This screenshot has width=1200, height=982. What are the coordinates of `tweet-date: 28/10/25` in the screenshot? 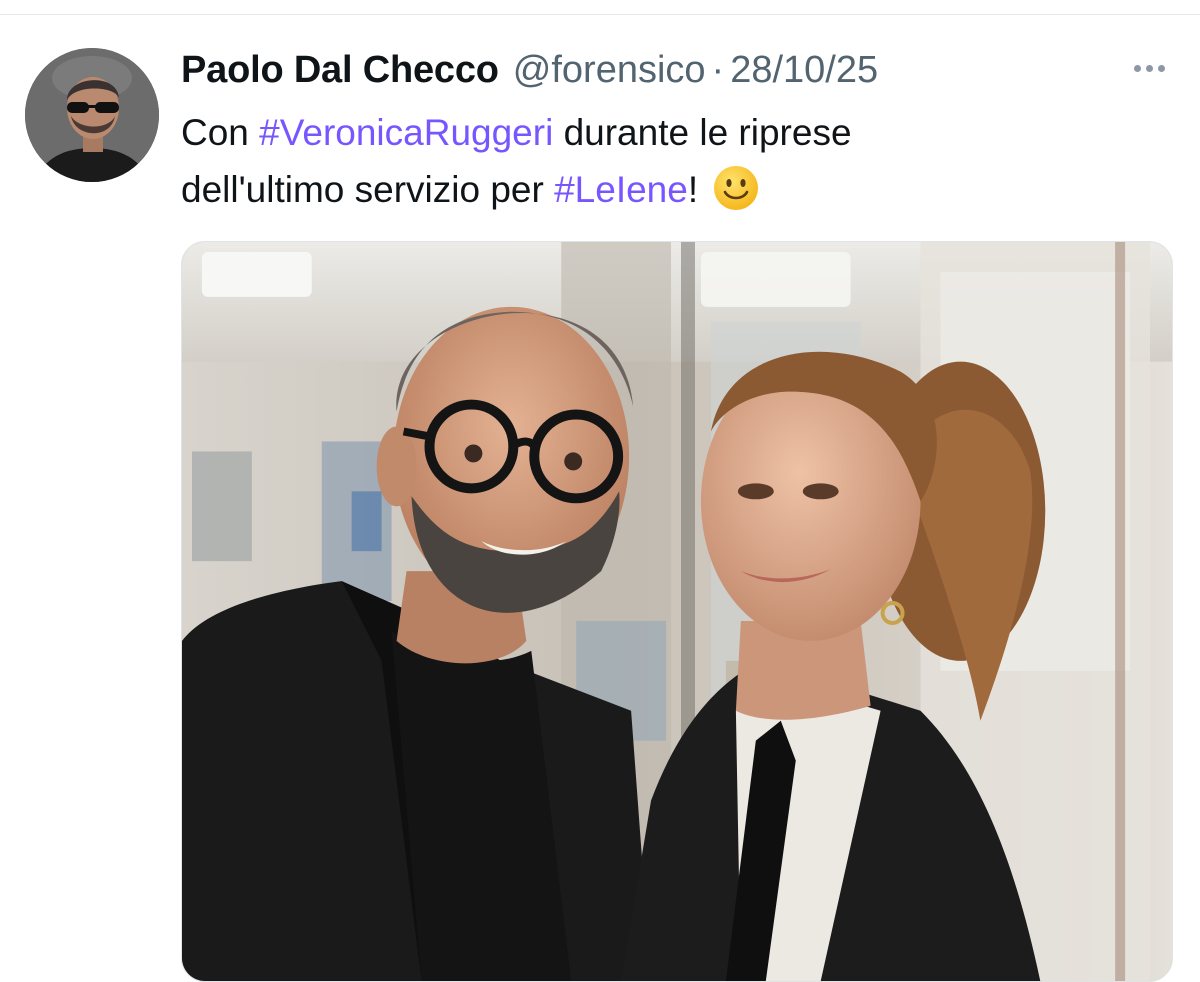 It's located at (804, 70).